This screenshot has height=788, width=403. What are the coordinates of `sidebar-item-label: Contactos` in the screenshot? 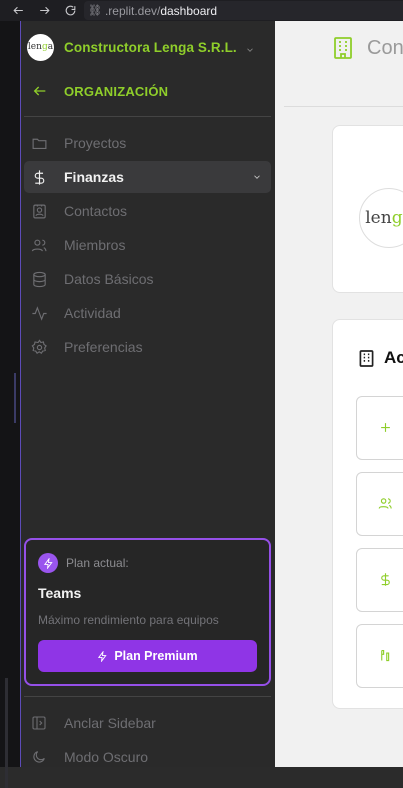 It's located at (96, 211).